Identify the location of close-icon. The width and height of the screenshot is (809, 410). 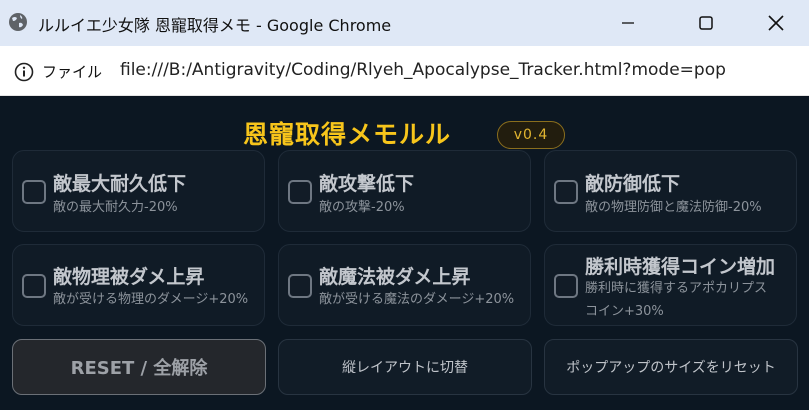
(776, 23).